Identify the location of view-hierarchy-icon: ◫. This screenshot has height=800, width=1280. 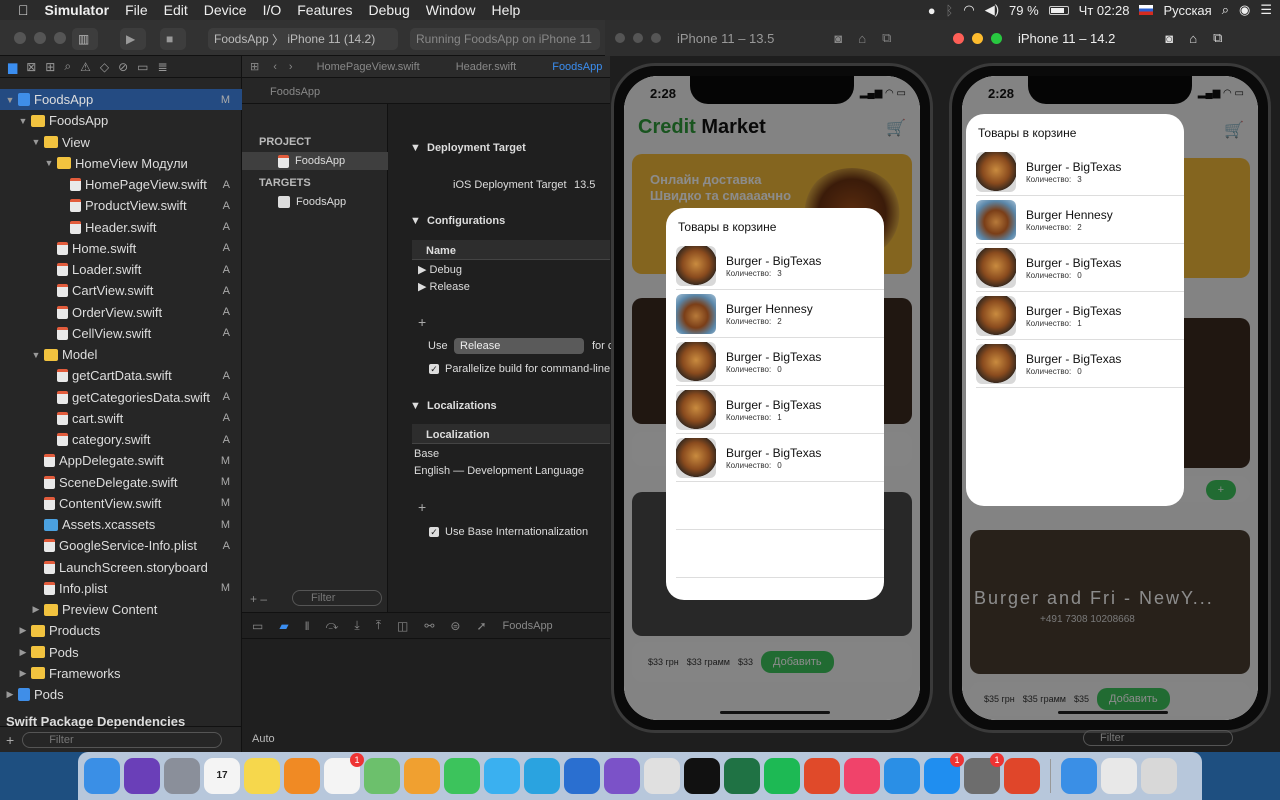
(402, 626).